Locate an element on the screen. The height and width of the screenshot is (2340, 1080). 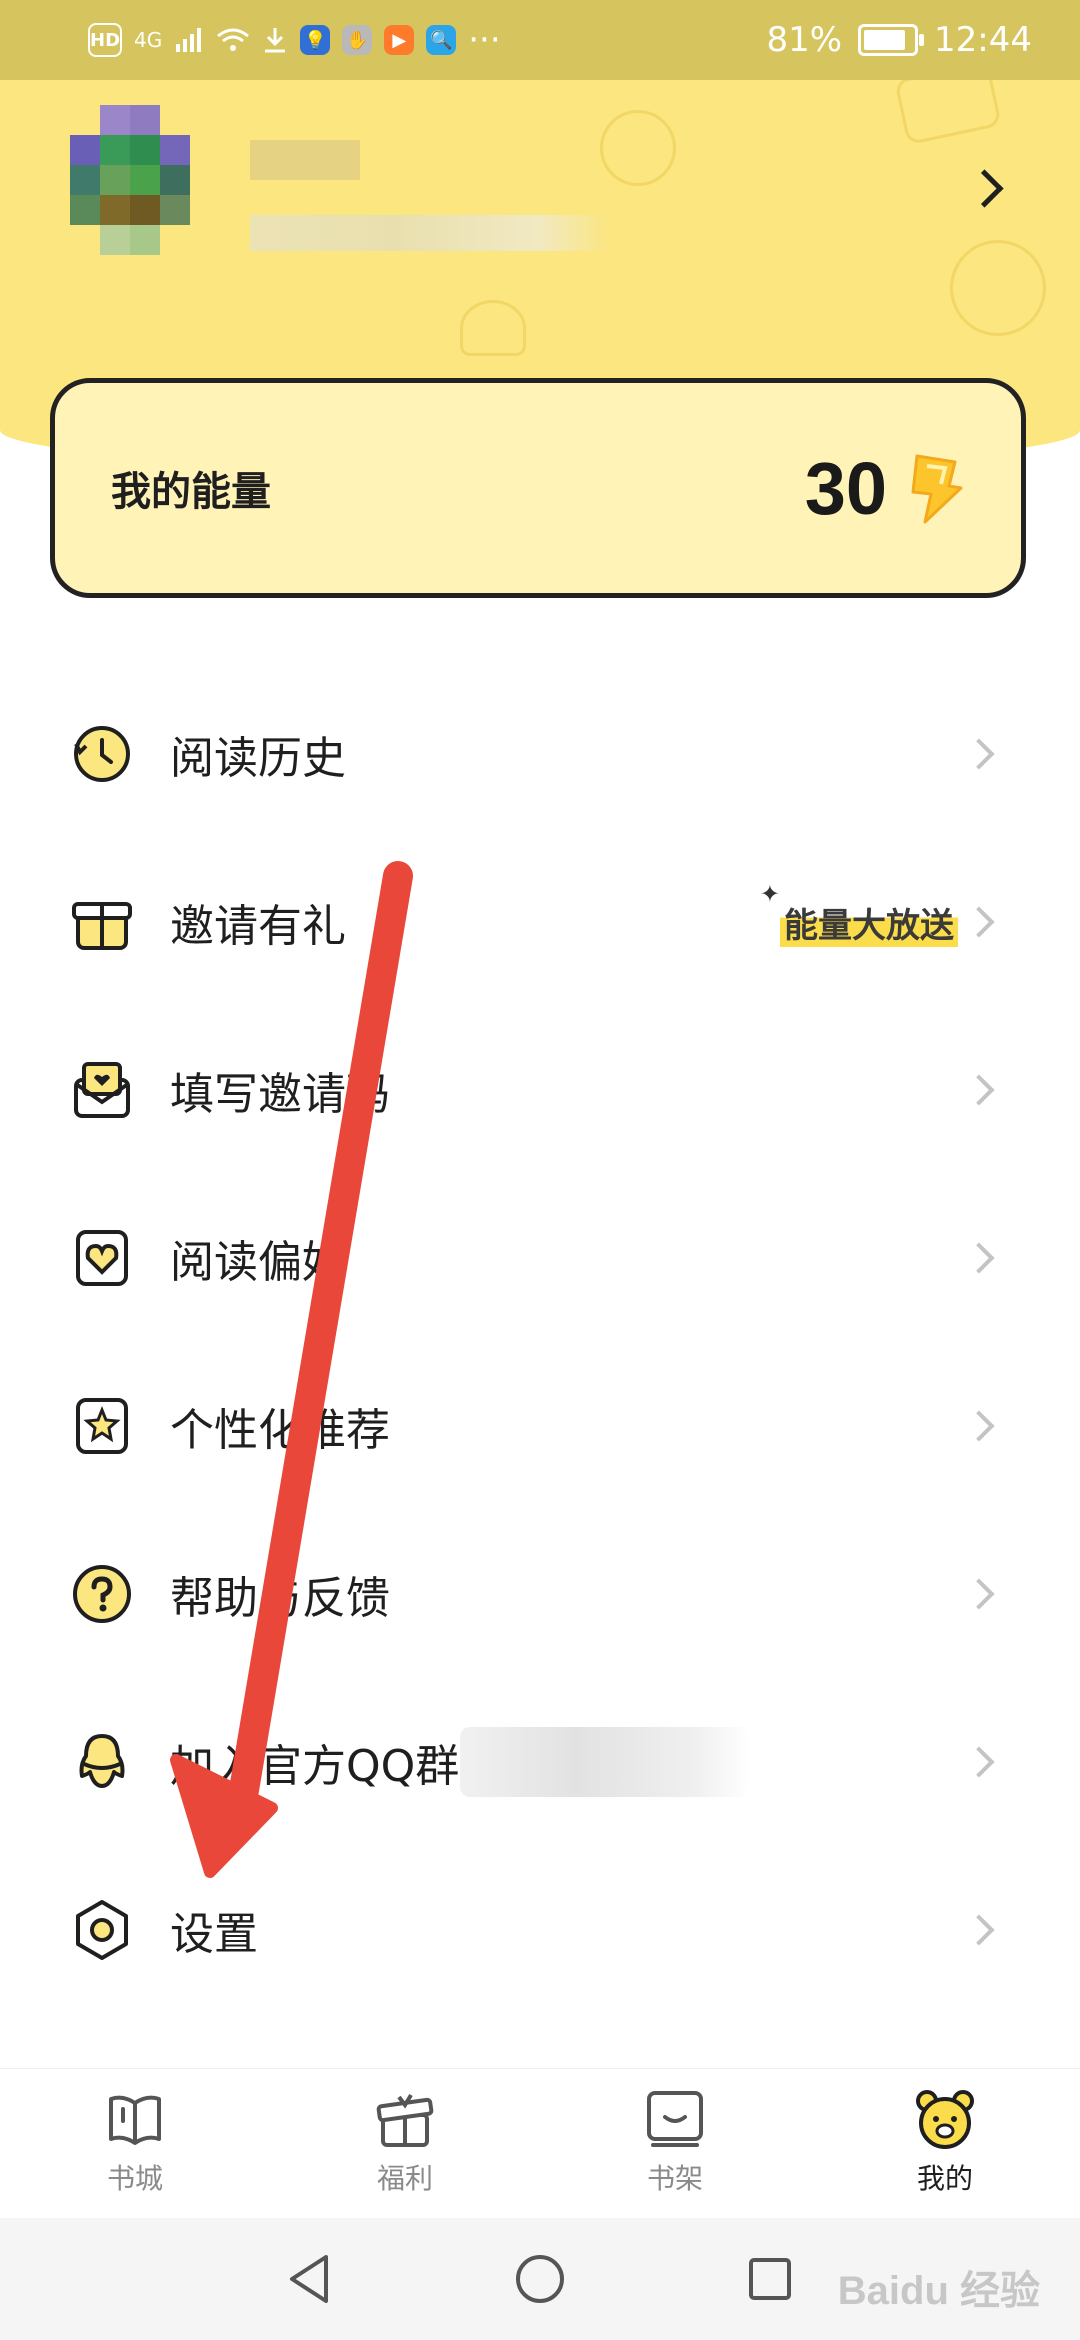
question-circle-icon is located at coordinates (102, 1594).